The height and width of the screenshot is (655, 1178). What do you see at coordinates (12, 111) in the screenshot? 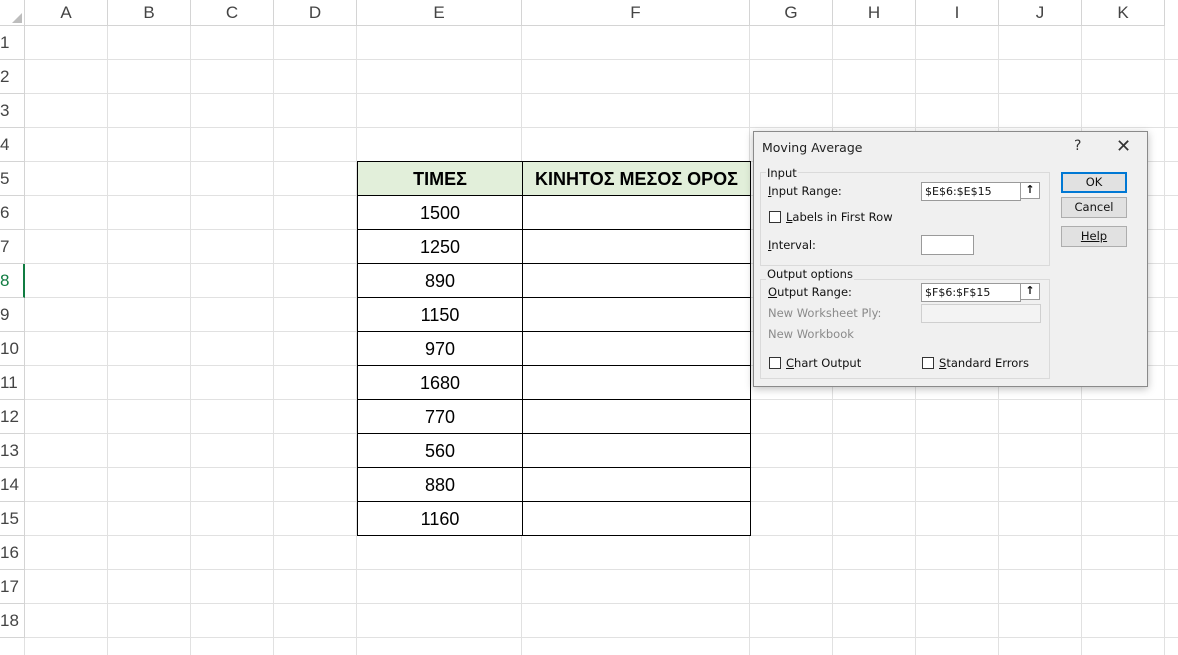
I see `row-header-3: 3` at bounding box center [12, 111].